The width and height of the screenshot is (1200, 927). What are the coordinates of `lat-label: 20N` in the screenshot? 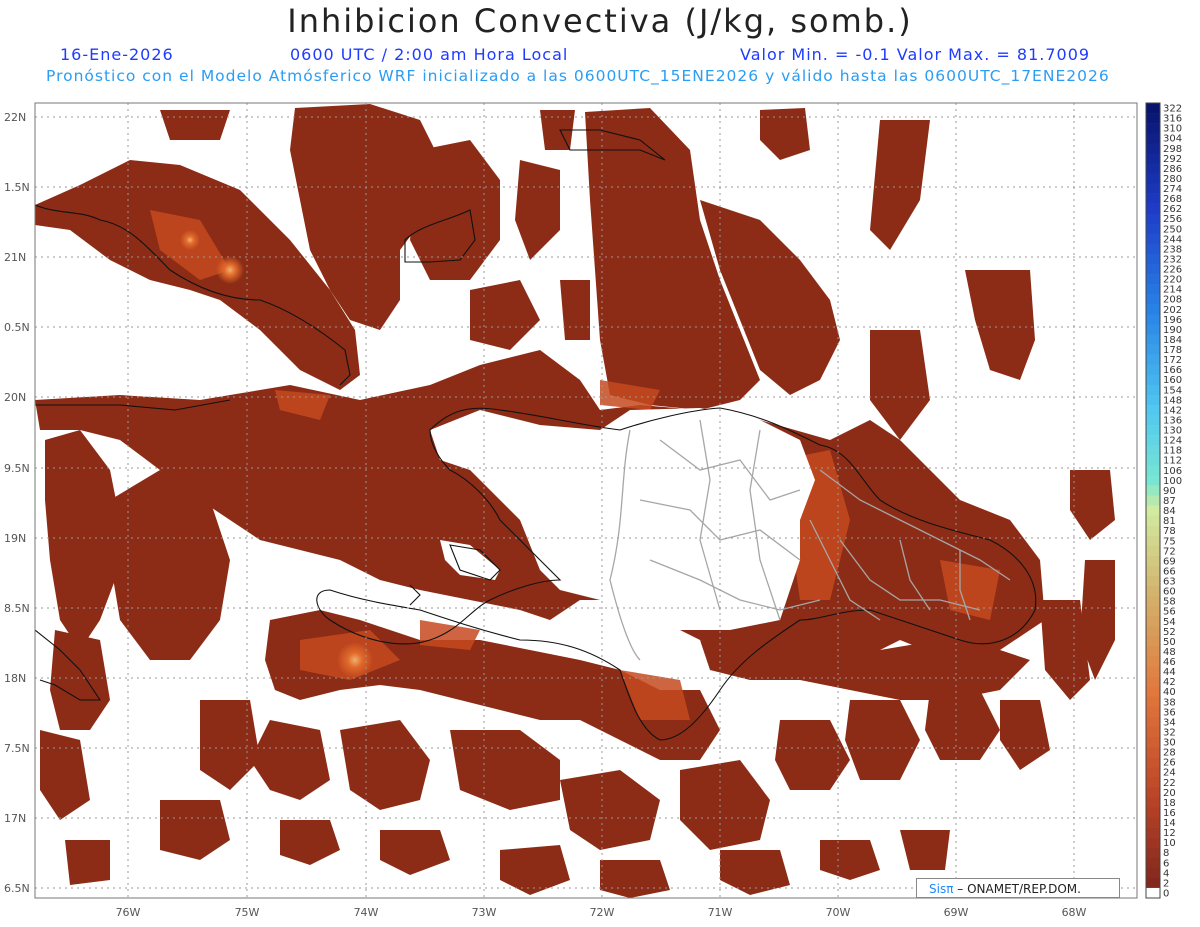 It's located at (15, 397).